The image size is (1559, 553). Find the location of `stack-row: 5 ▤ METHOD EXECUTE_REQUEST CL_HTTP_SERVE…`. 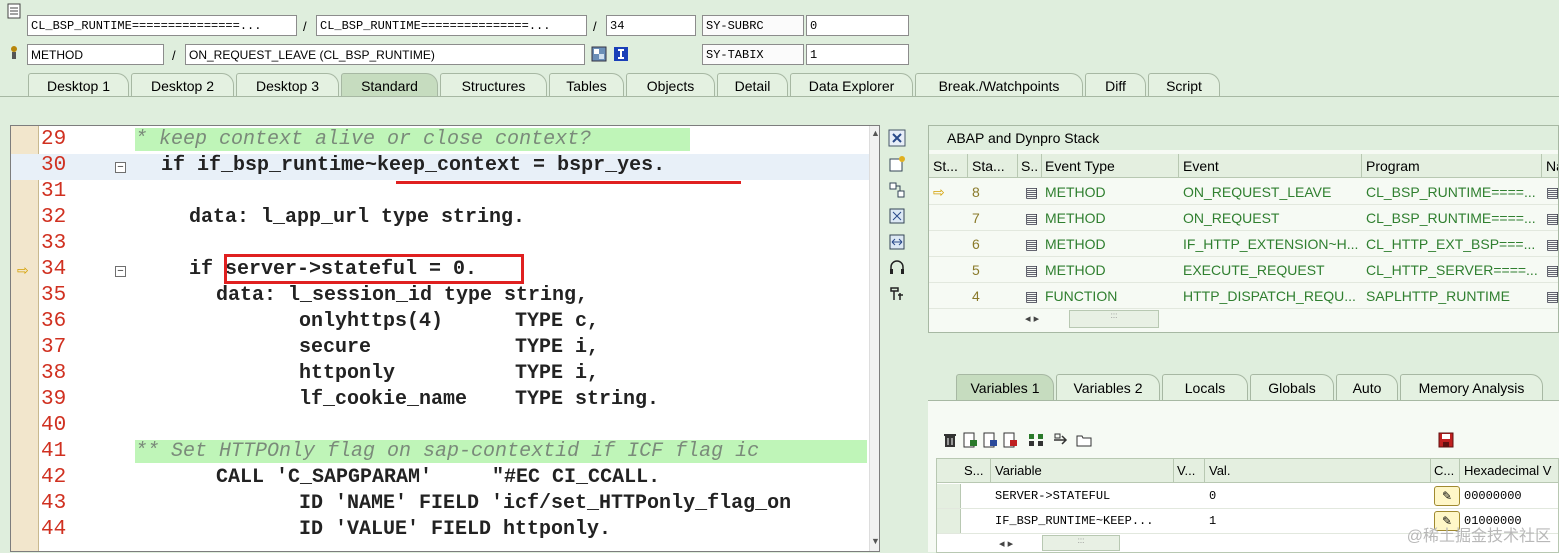

stack-row: 5 ▤ METHOD EXECUTE_REQUEST CL_HTTP_SERVE… is located at coordinates (1243, 270).